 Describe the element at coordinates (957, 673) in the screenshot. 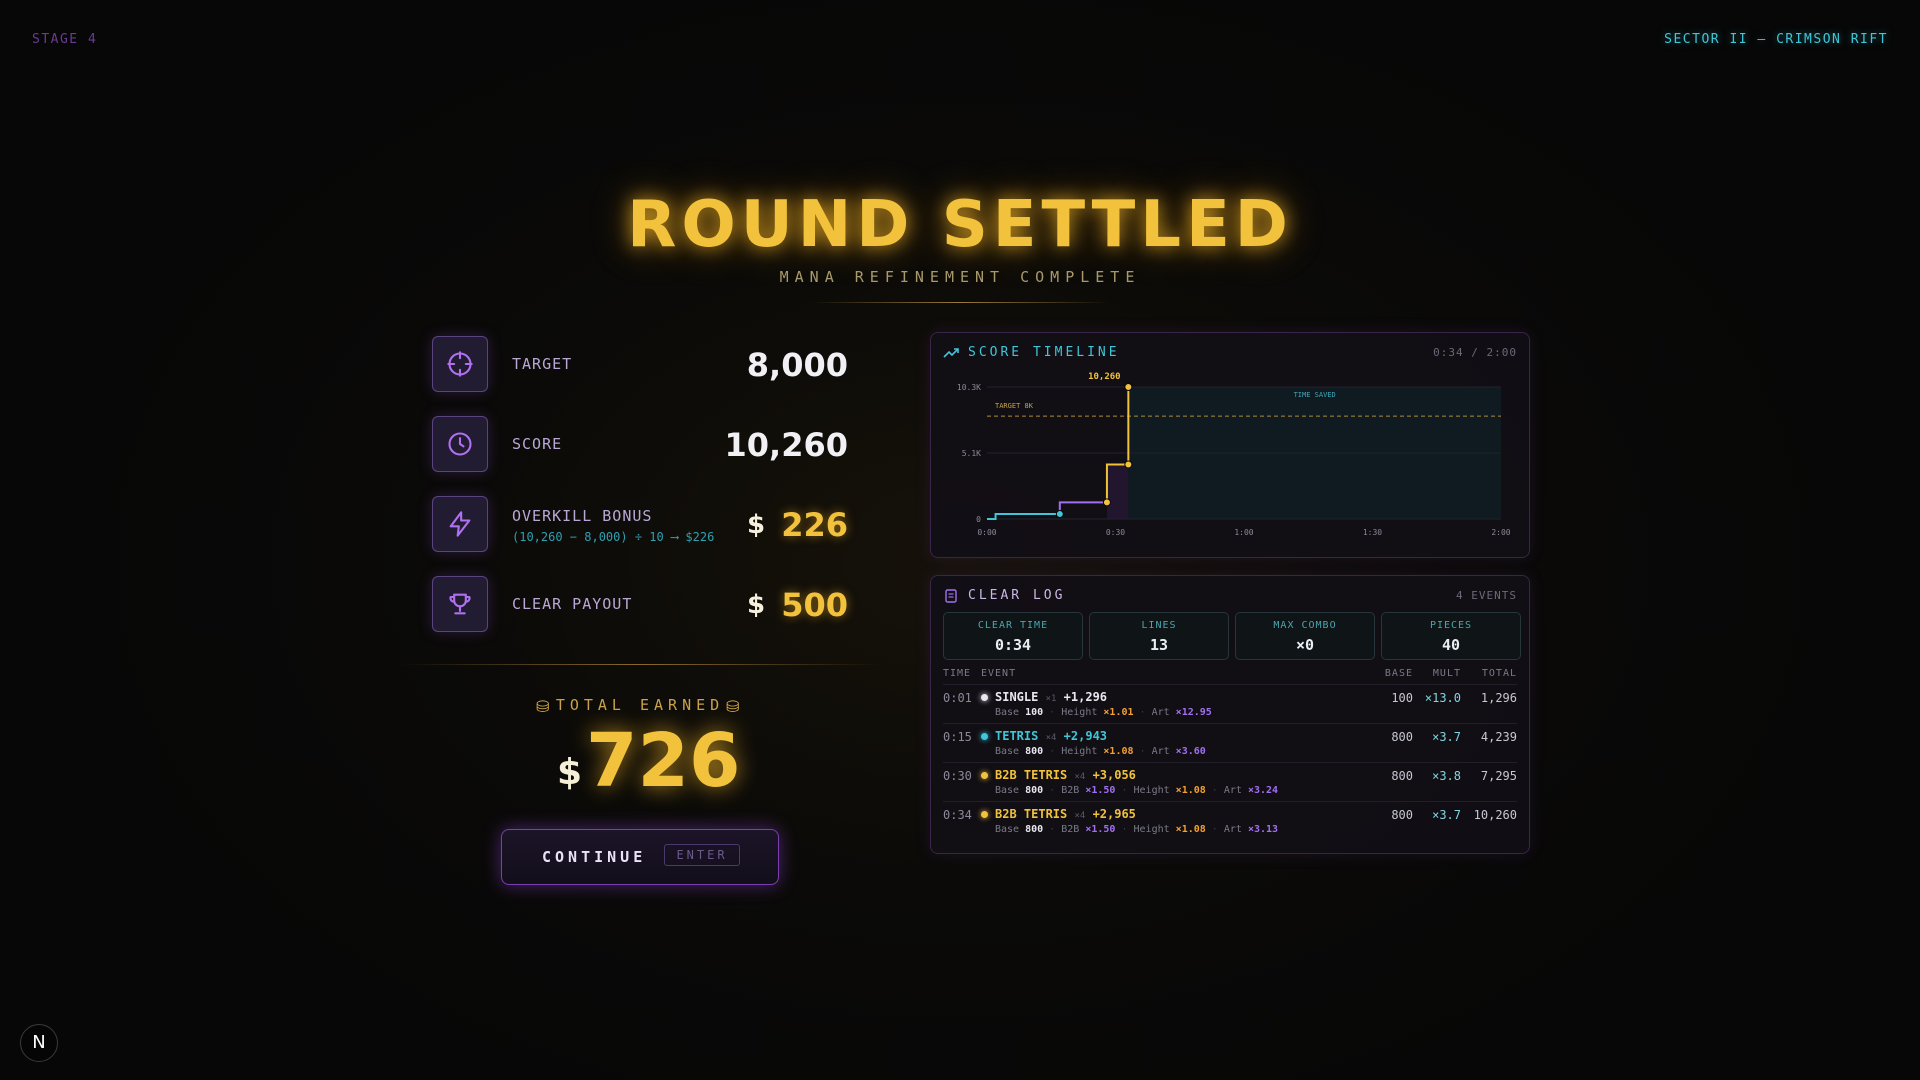

I see `column-header-time: TIME` at that location.